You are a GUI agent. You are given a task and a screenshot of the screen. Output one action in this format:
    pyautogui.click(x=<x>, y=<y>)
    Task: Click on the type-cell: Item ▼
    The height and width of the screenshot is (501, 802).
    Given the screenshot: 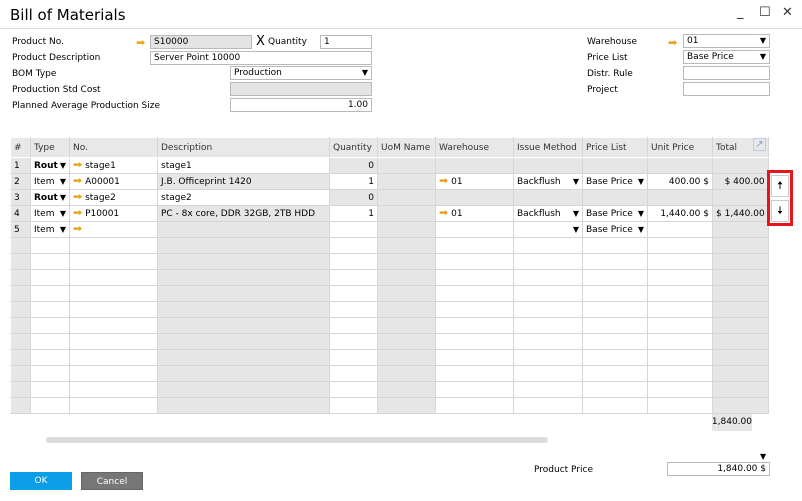 What is the action you would take?
    pyautogui.click(x=50, y=229)
    